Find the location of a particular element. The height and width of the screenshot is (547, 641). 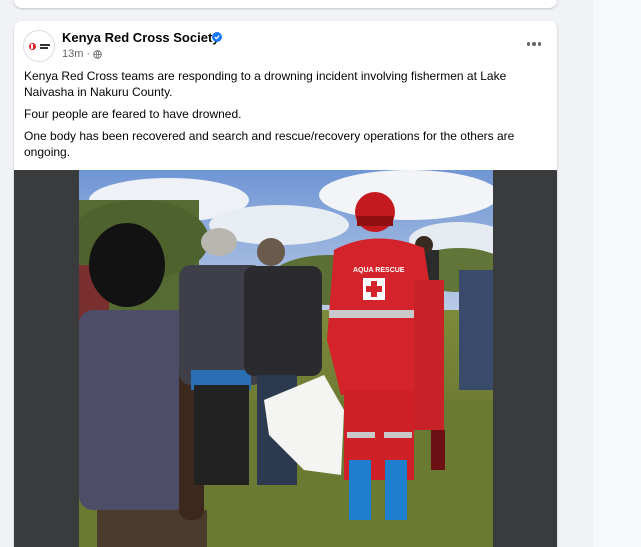

post-meta: 13m · is located at coordinates (82, 54).